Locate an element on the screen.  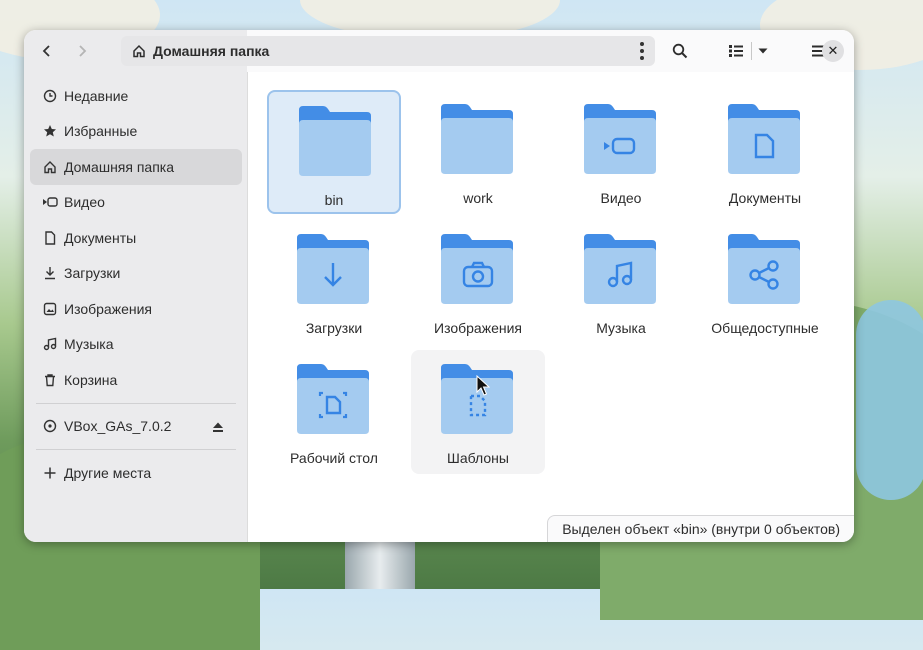
chevron-right-icon is located at coordinates (83, 51).